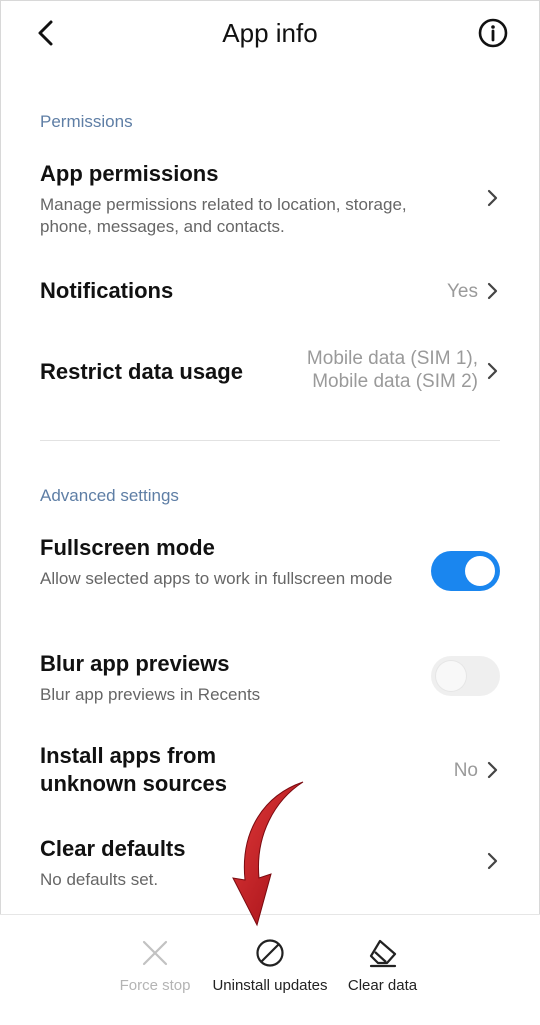 The image size is (540, 1025). I want to click on blur-app-previews-description: Blur app previews in Recents, so click(150, 694).